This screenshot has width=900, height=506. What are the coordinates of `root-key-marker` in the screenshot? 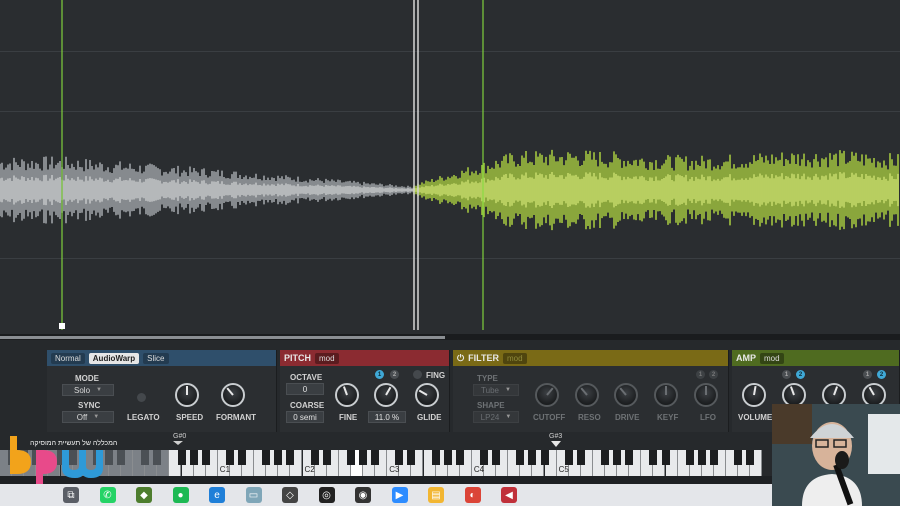 It's located at (556, 444).